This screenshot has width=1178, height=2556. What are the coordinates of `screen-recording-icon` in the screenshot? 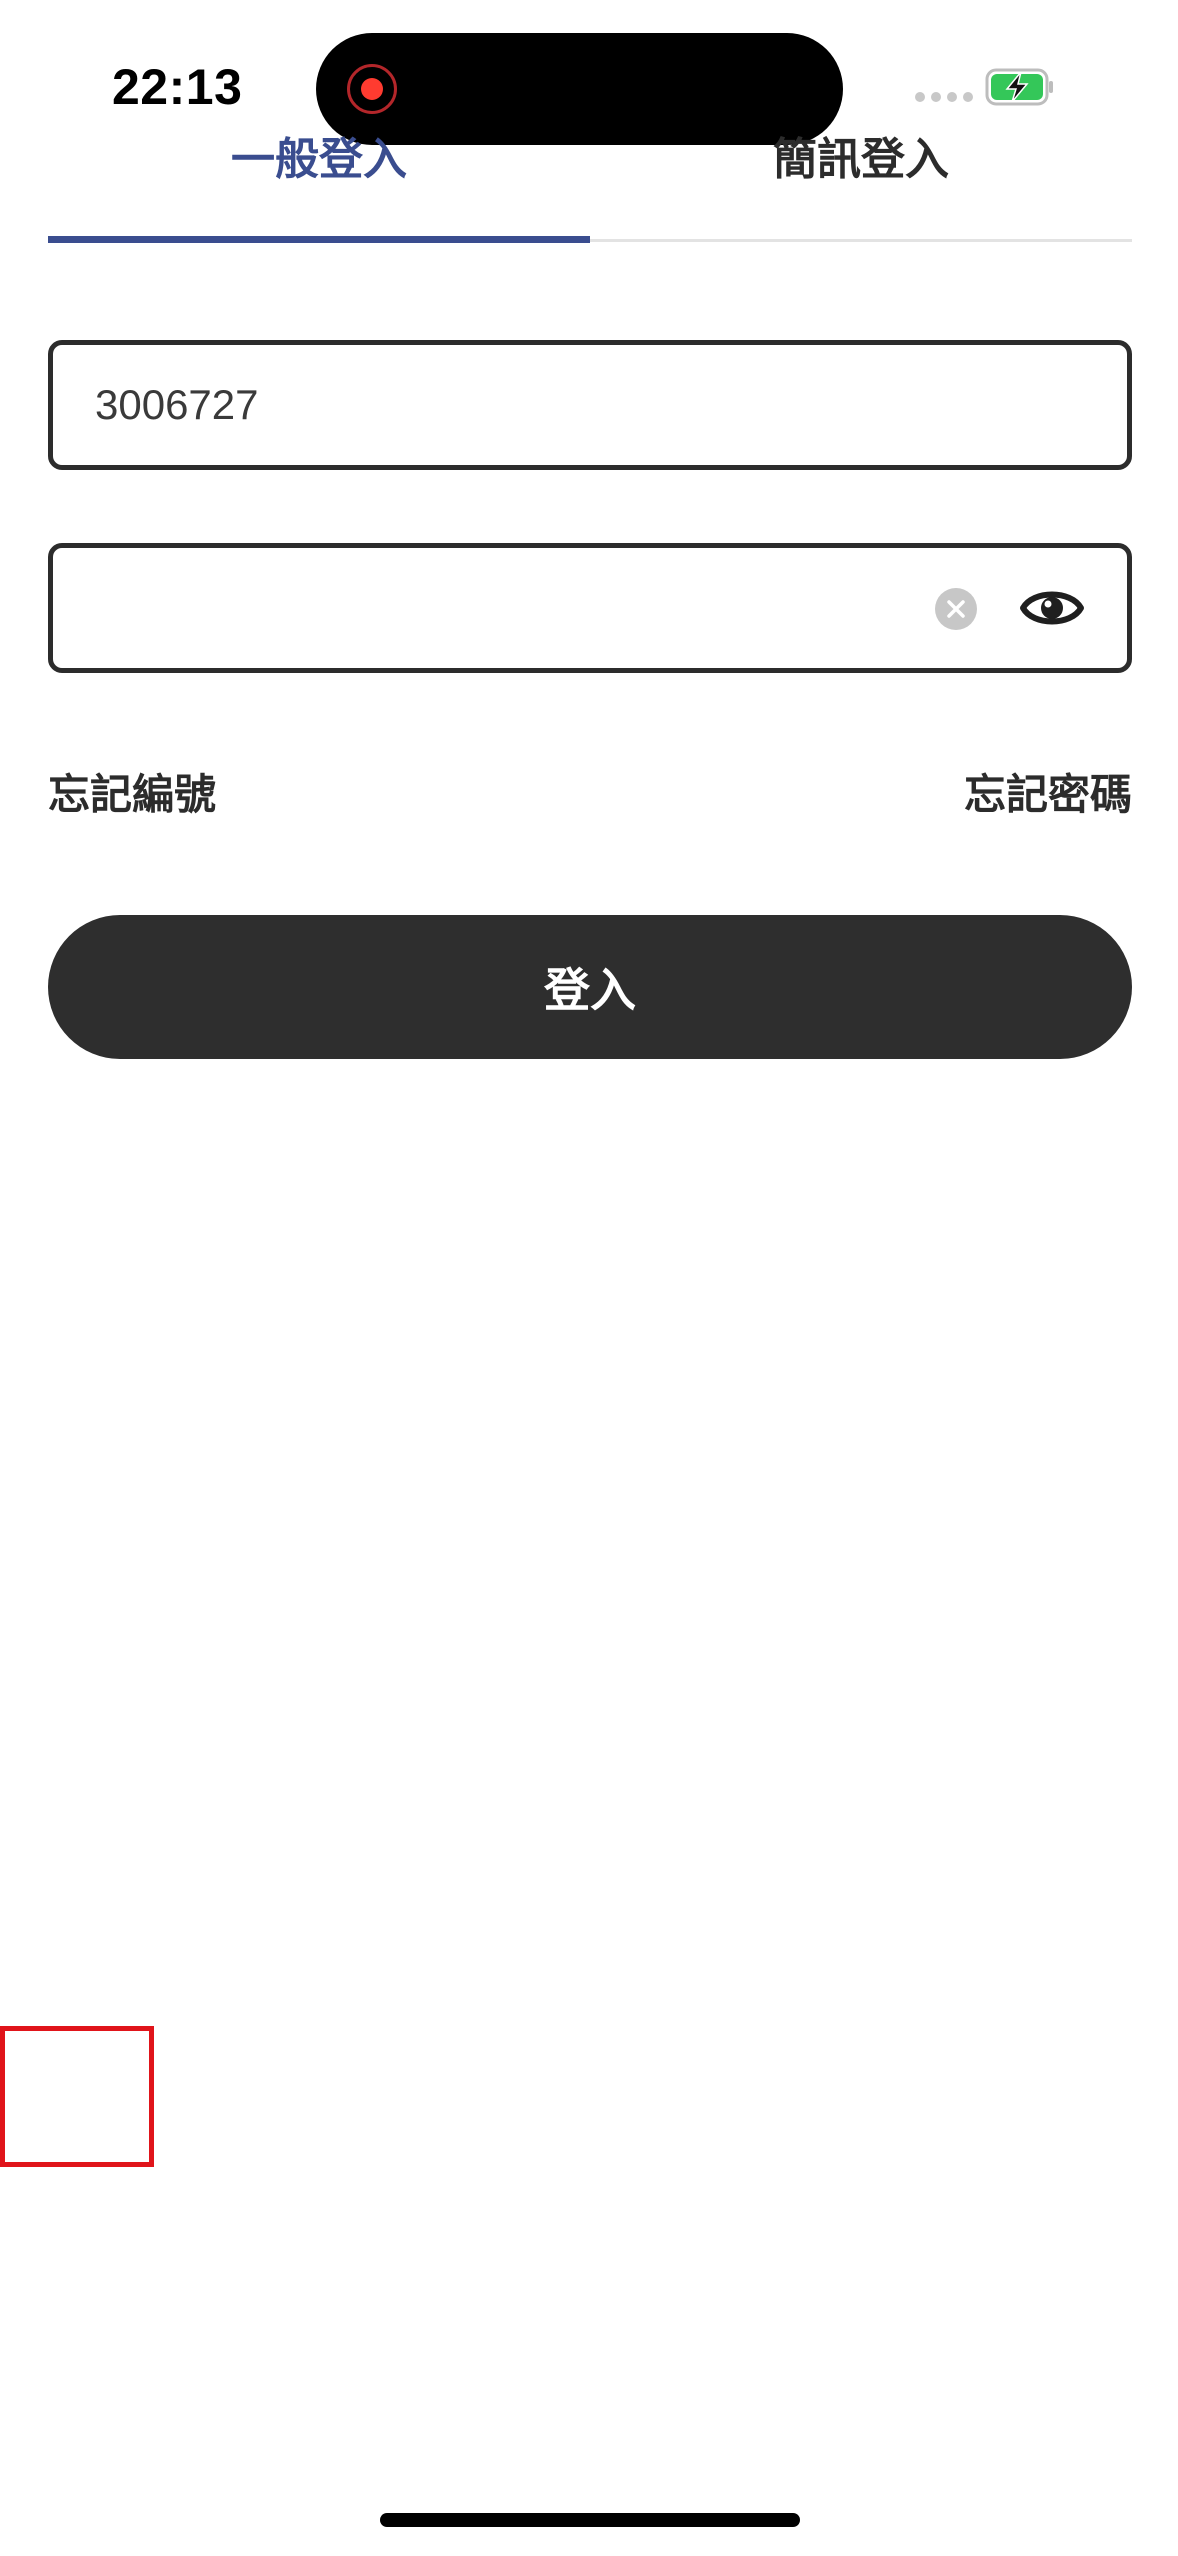 It's located at (372, 89).